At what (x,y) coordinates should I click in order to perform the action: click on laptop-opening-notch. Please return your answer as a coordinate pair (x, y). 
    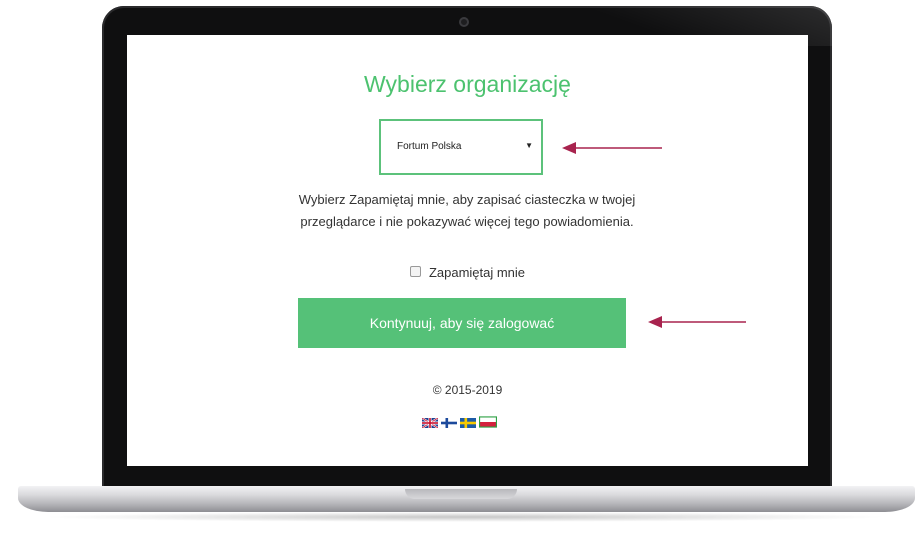
    Looking at the image, I should click on (461, 494).